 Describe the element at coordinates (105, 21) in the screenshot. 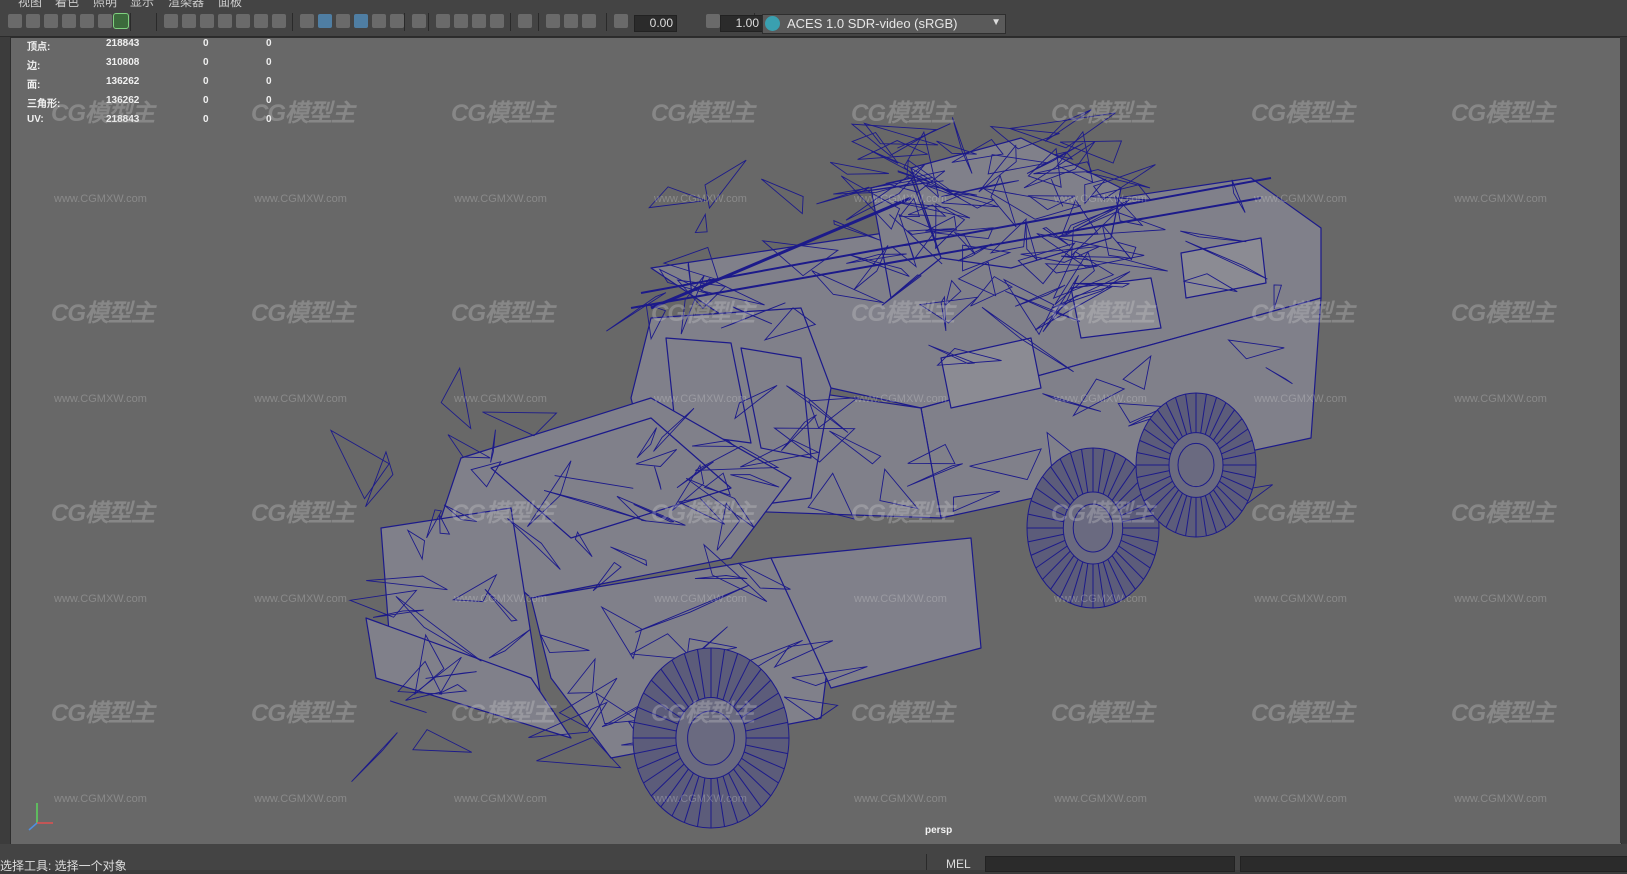

I see `2d-pan-icon` at that location.